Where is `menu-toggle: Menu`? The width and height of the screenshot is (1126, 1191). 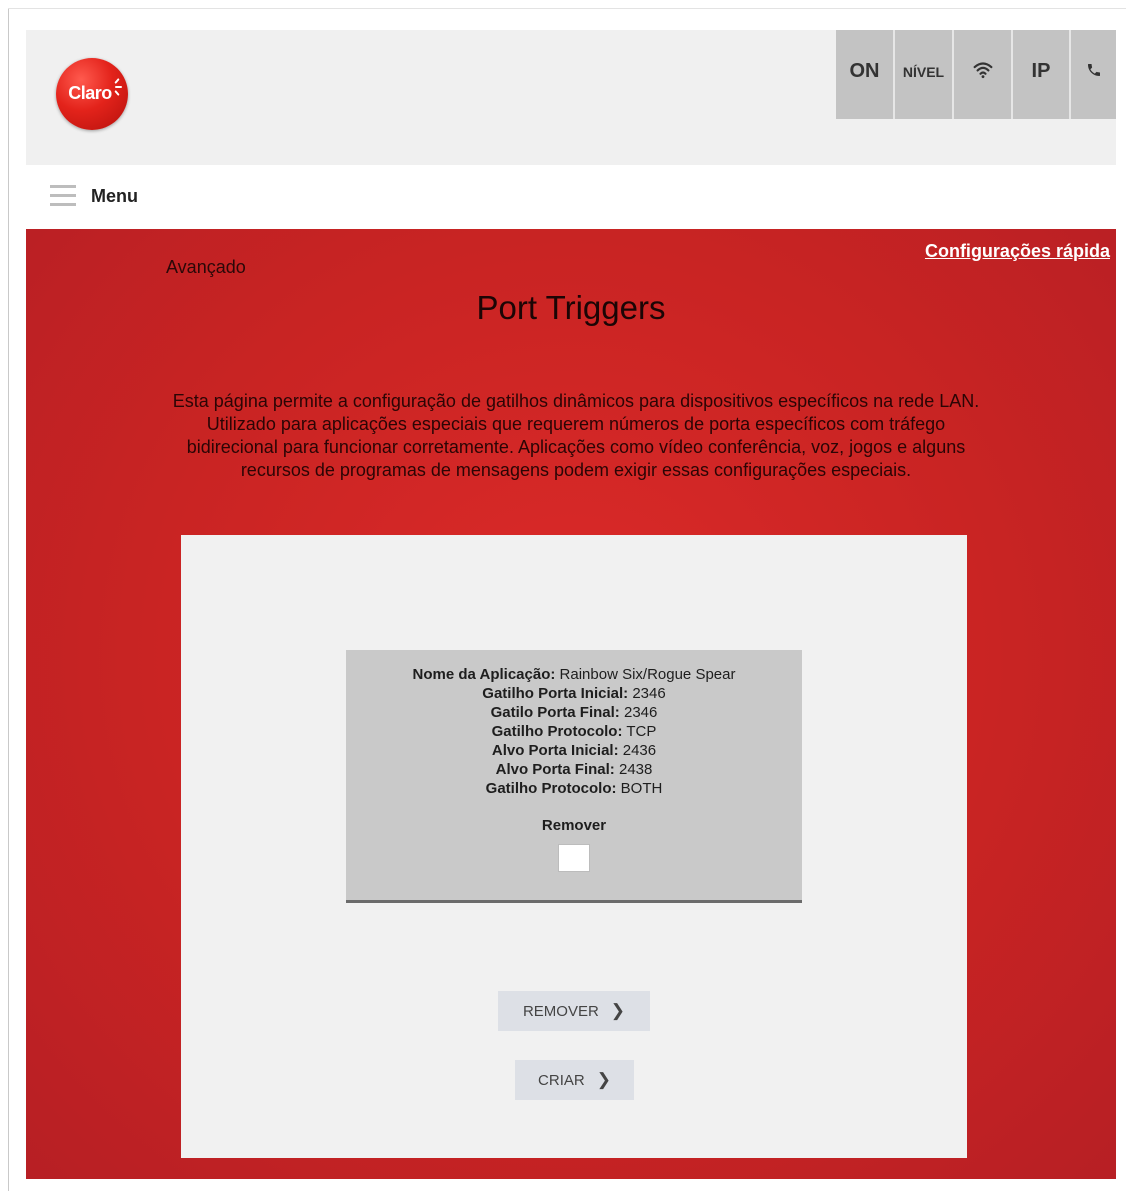
menu-toggle: Menu is located at coordinates (94, 196).